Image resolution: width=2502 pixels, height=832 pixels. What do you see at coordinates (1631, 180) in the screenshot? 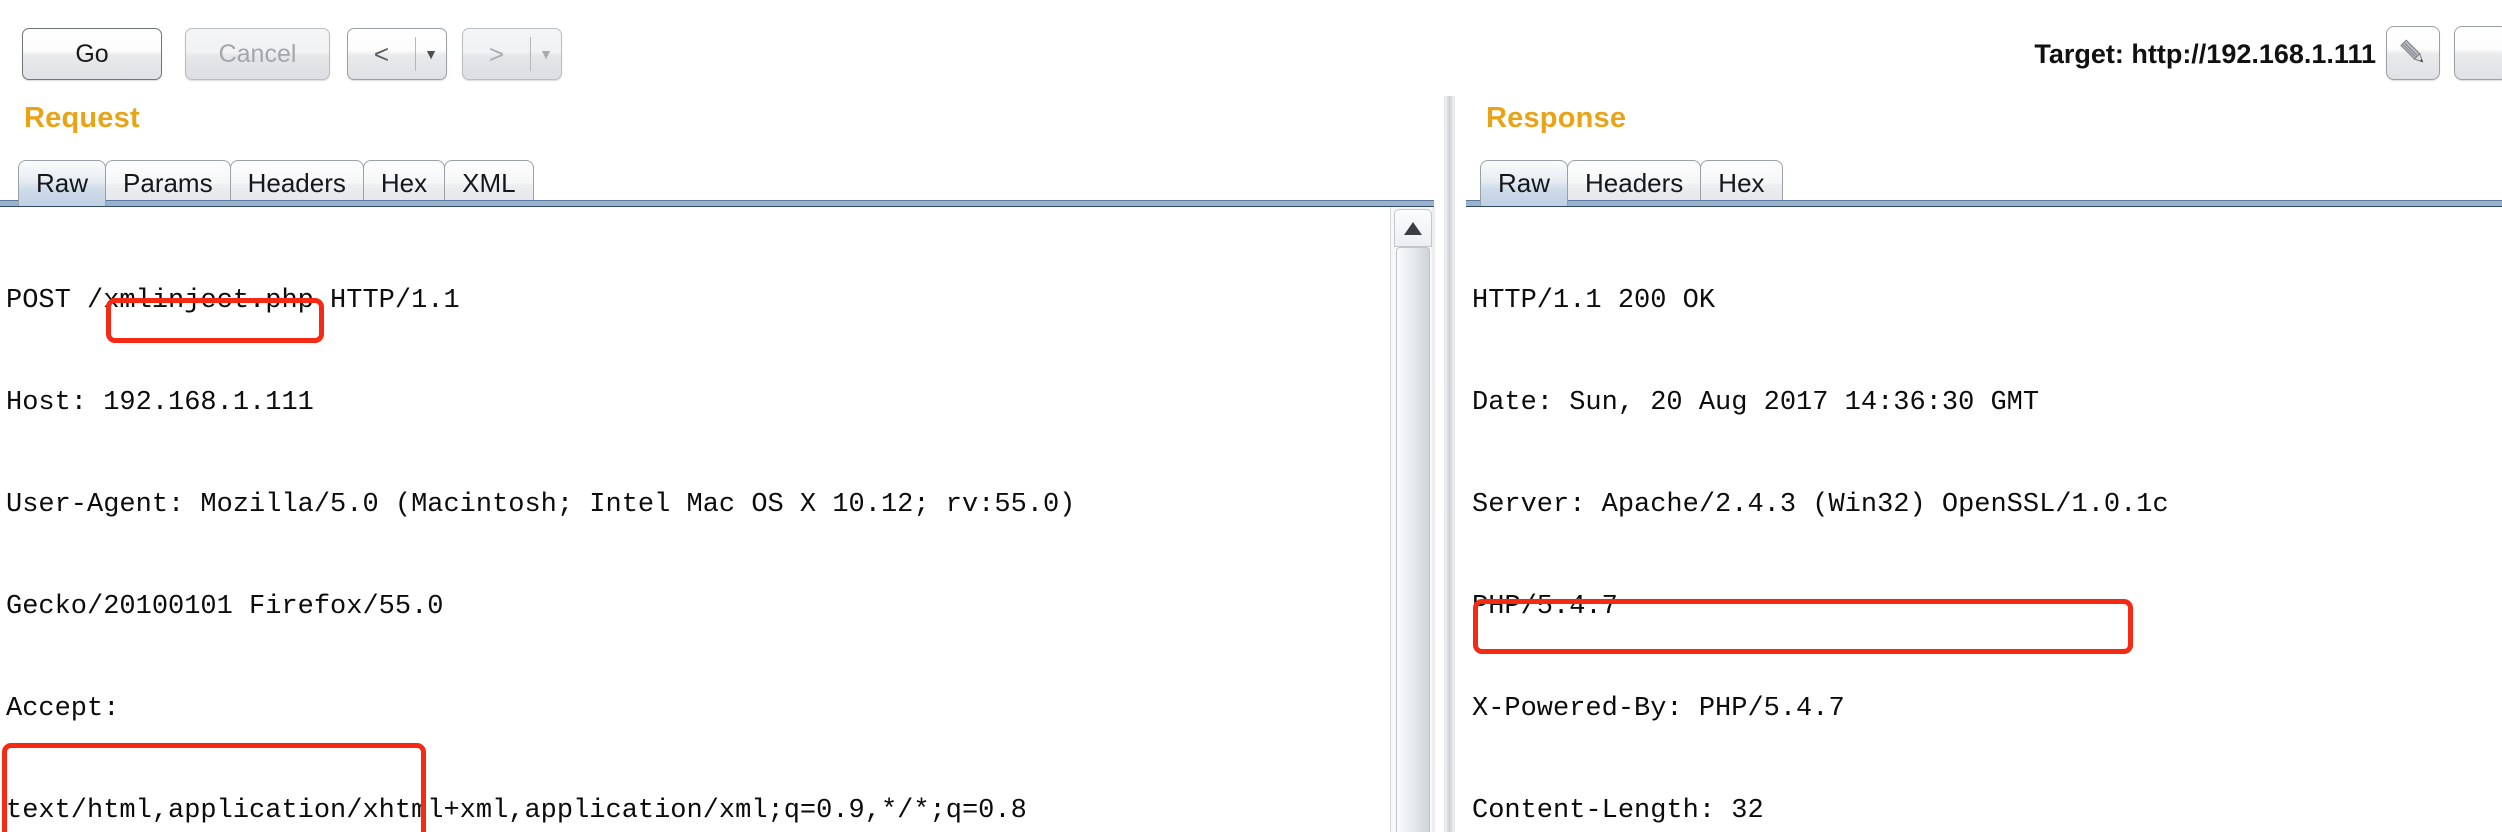
I see `response-tabstrip: Raw Headers Hex` at bounding box center [1631, 180].